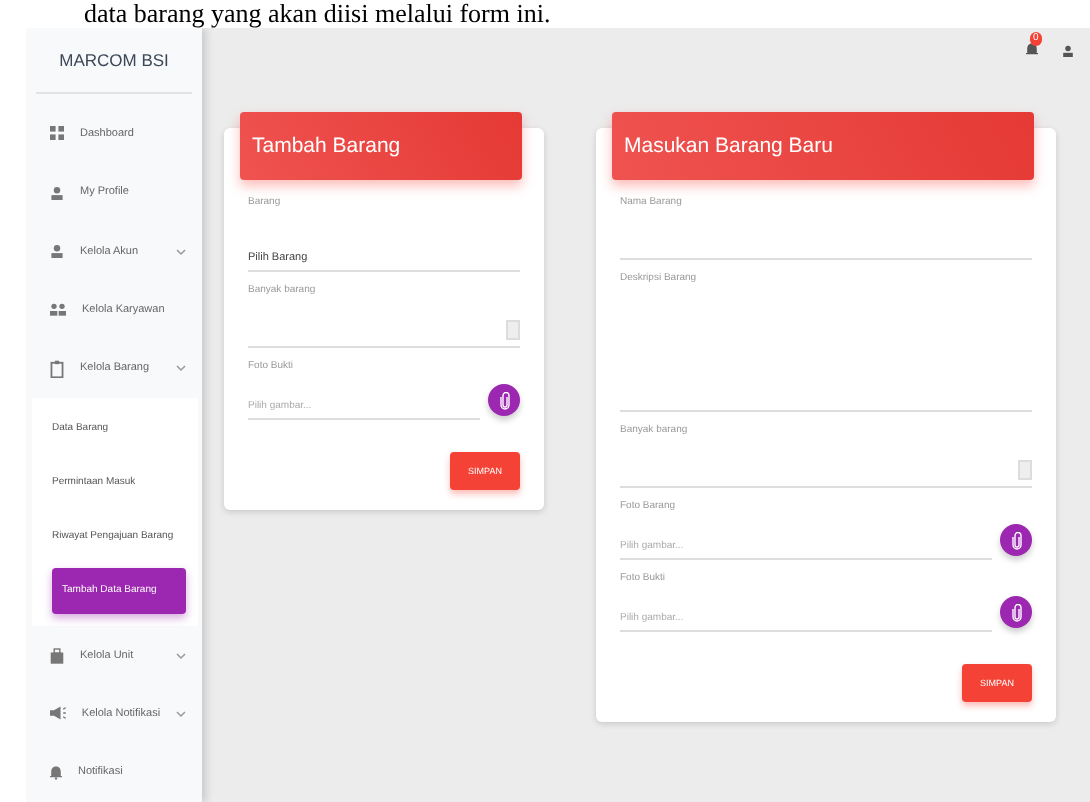  What do you see at coordinates (823, 146) in the screenshot?
I see `card-header: Masukan Barang Baru` at bounding box center [823, 146].